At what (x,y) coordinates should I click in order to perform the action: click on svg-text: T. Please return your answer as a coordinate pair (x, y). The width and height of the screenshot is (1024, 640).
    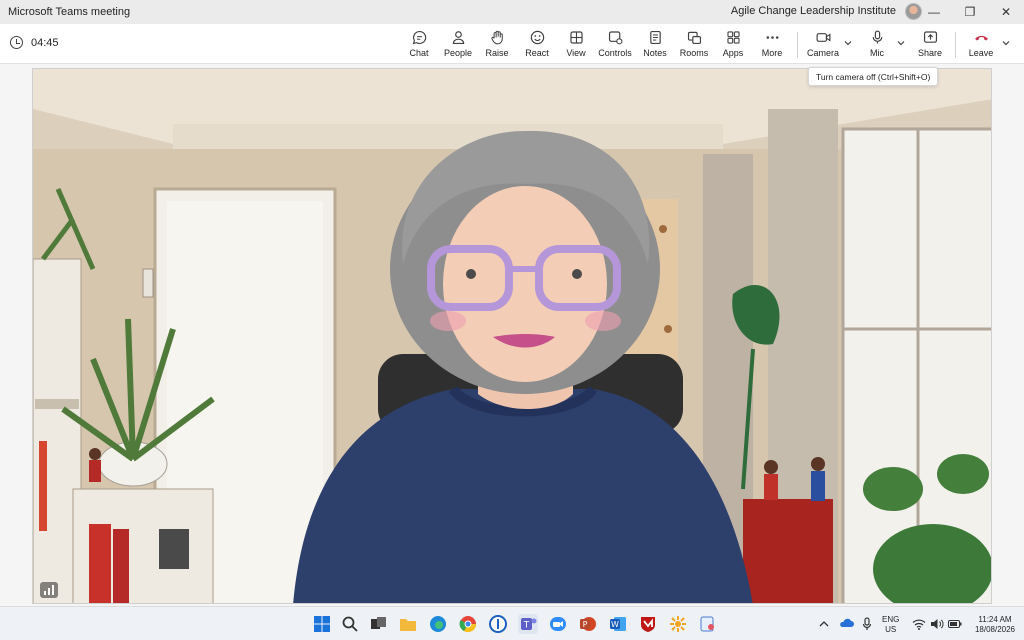
    Looking at the image, I should click on (526, 626).